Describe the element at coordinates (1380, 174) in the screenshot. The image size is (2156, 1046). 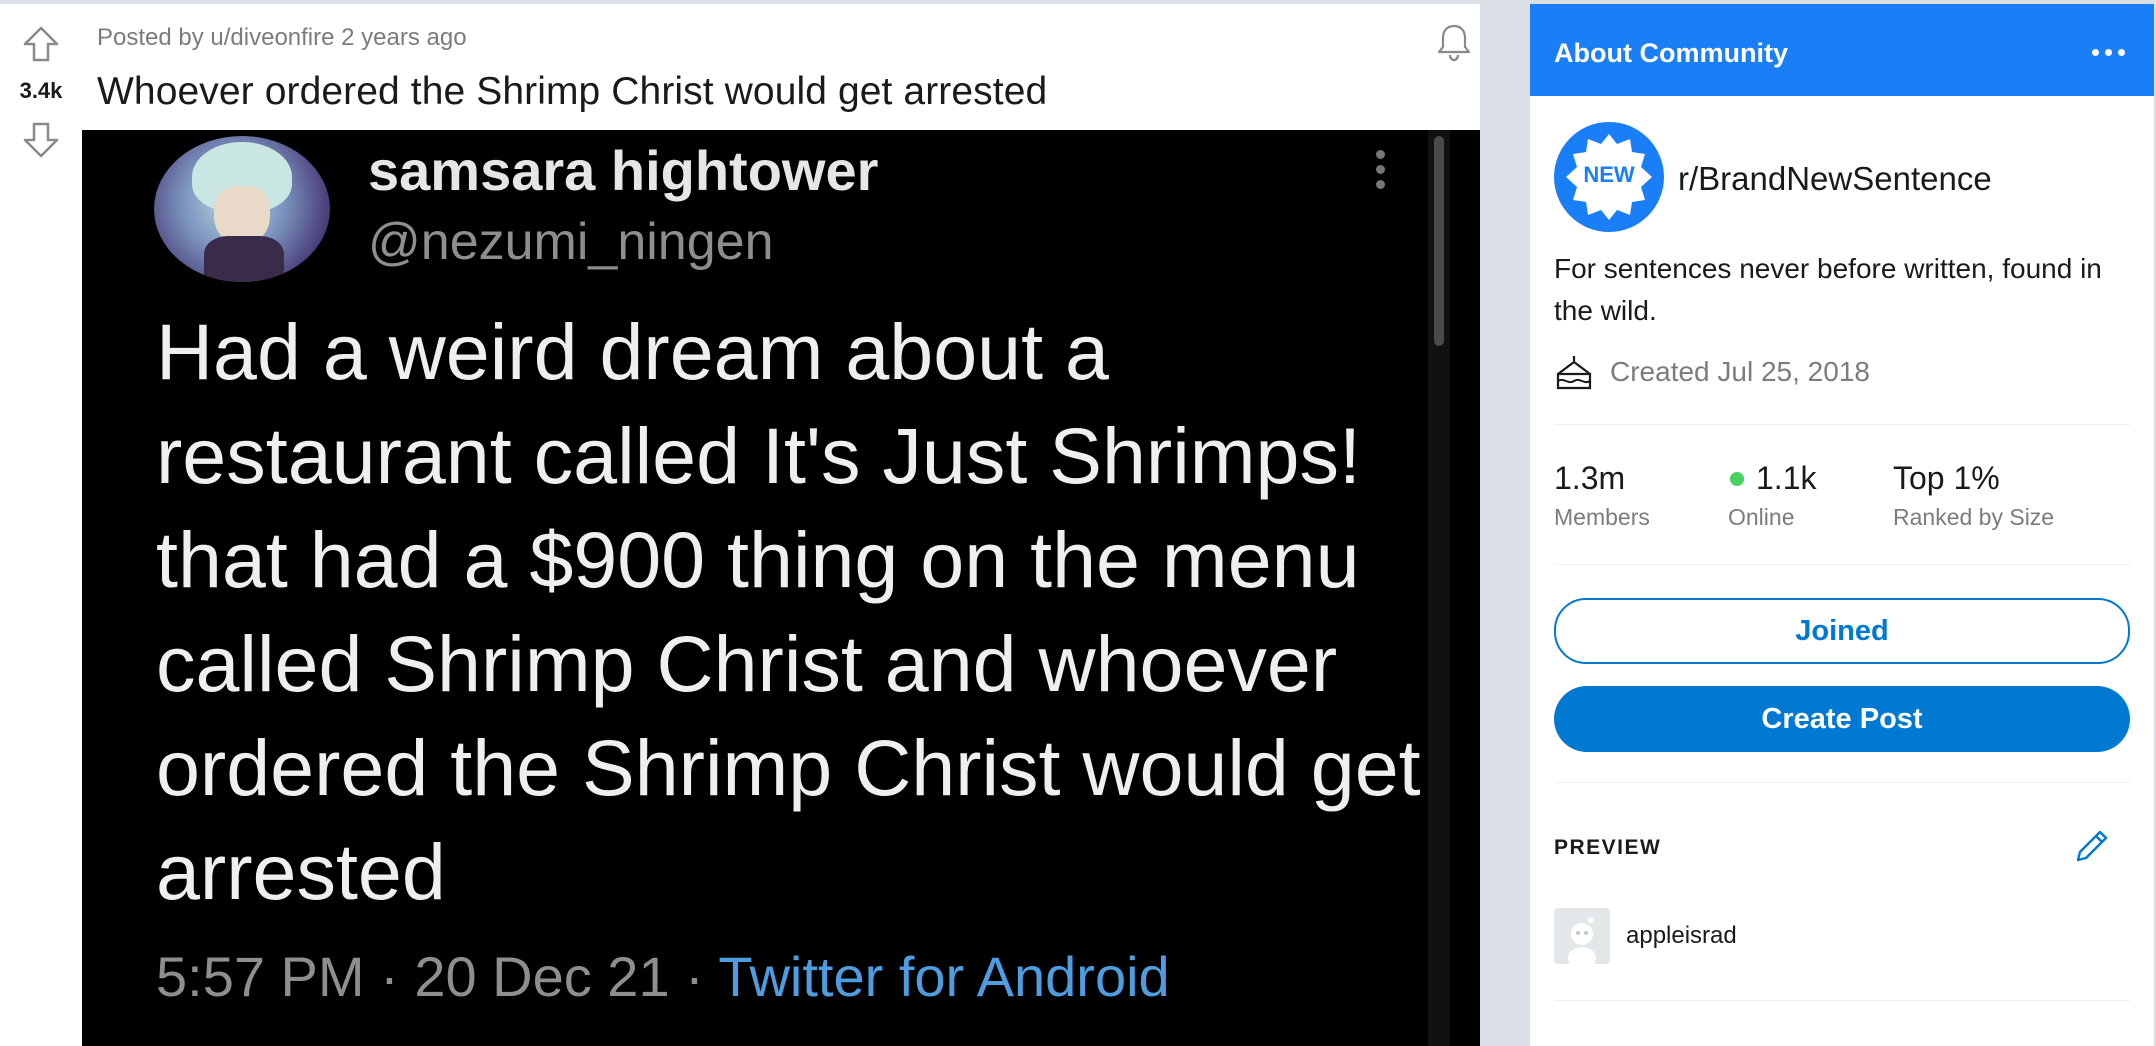
I see `tweet-more-icon` at that location.